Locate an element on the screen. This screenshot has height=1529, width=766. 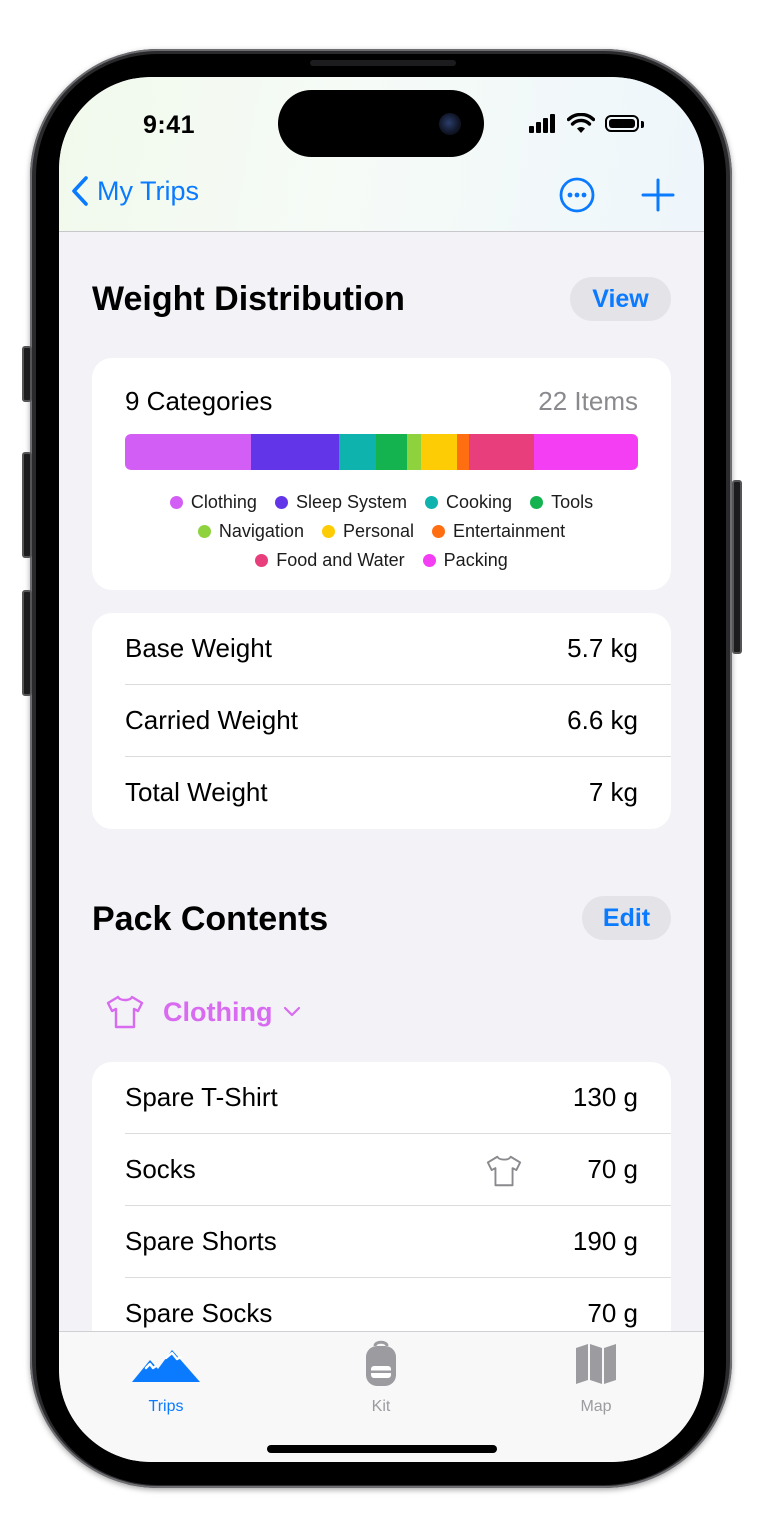
category-label: Clothing is located at coordinates (218, 1011).